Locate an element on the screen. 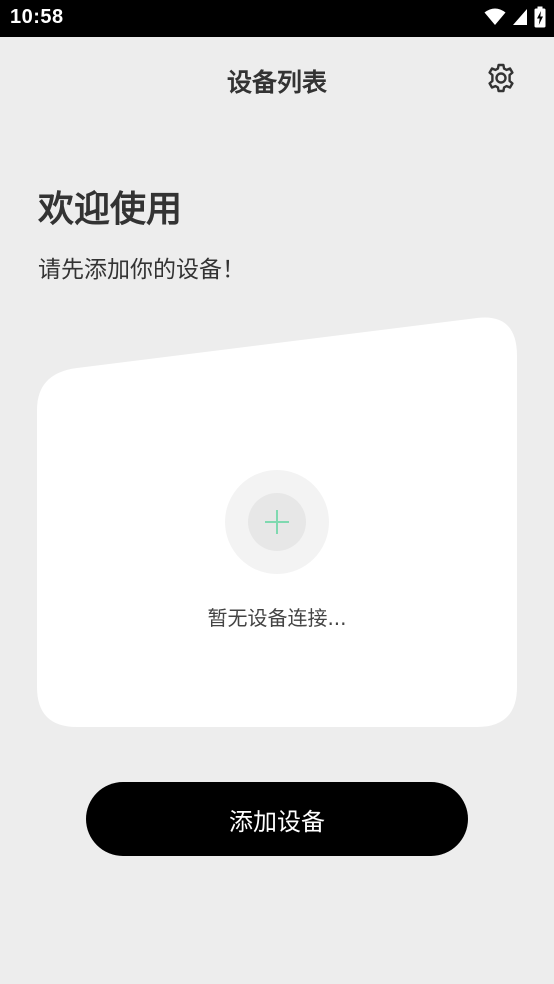 This screenshot has width=554, height=984. add-device-circle-inner is located at coordinates (277, 522).